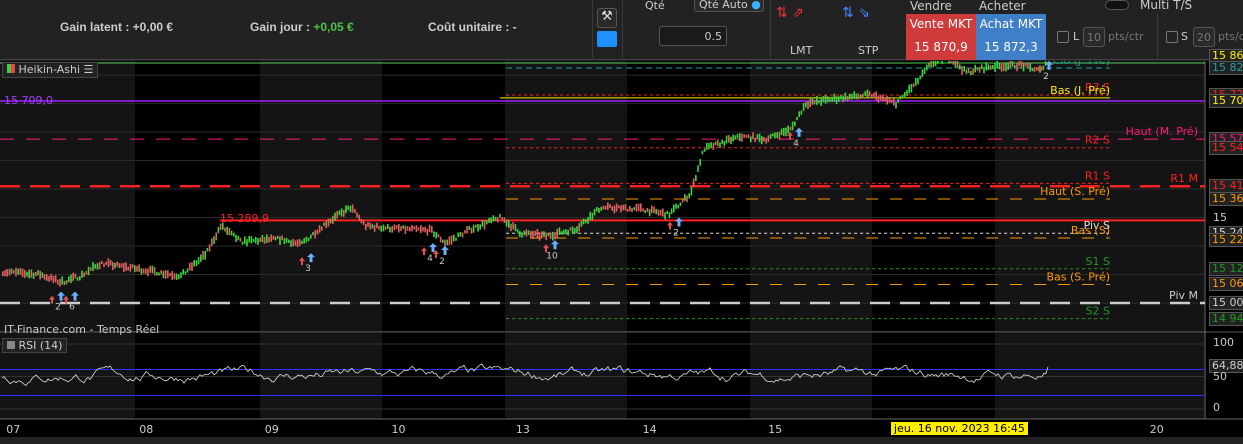 Image resolution: width=1243 pixels, height=444 pixels. I want to click on s-checkbox, so click(1172, 37).